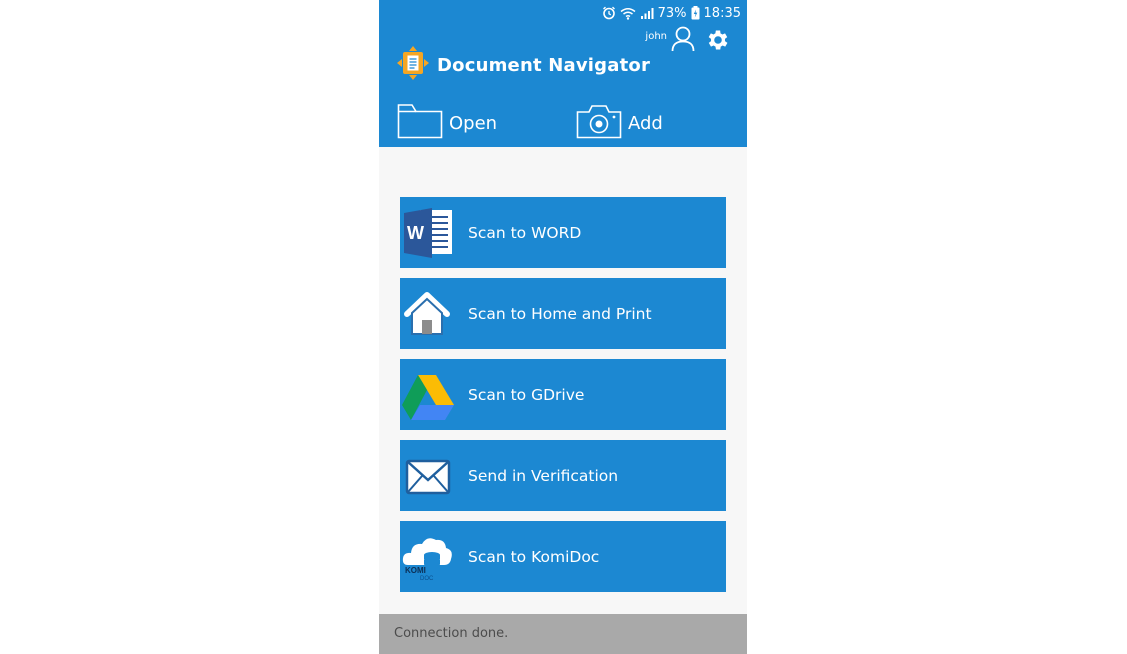 The image size is (1127, 654). What do you see at coordinates (420, 123) in the screenshot?
I see `folder-icon` at bounding box center [420, 123].